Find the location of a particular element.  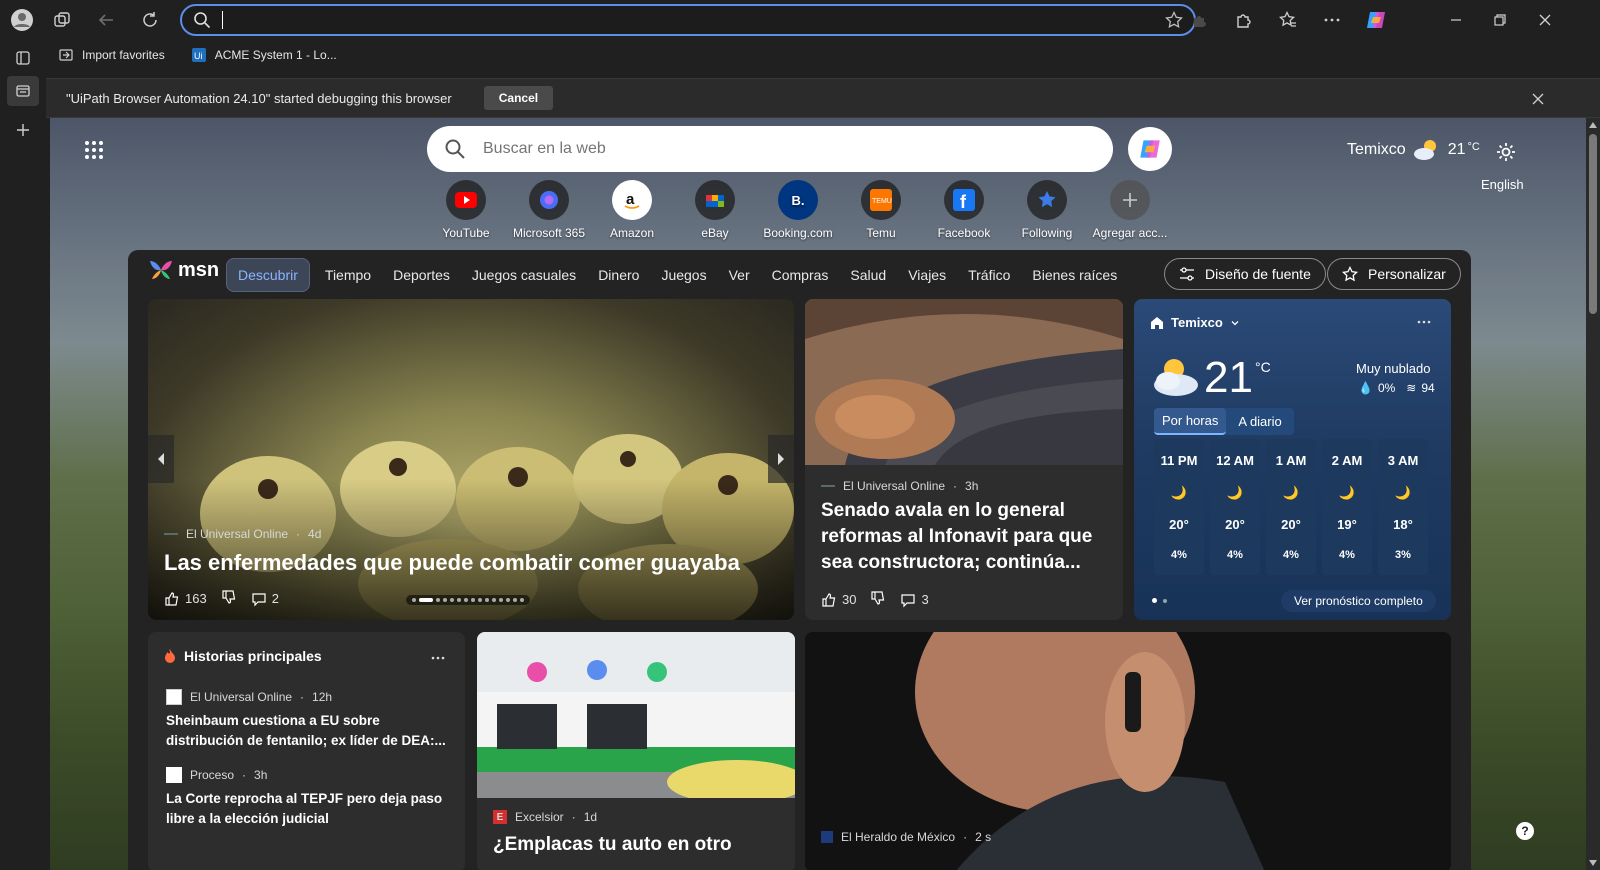

extensions-icon is located at coordinates (1244, 20).